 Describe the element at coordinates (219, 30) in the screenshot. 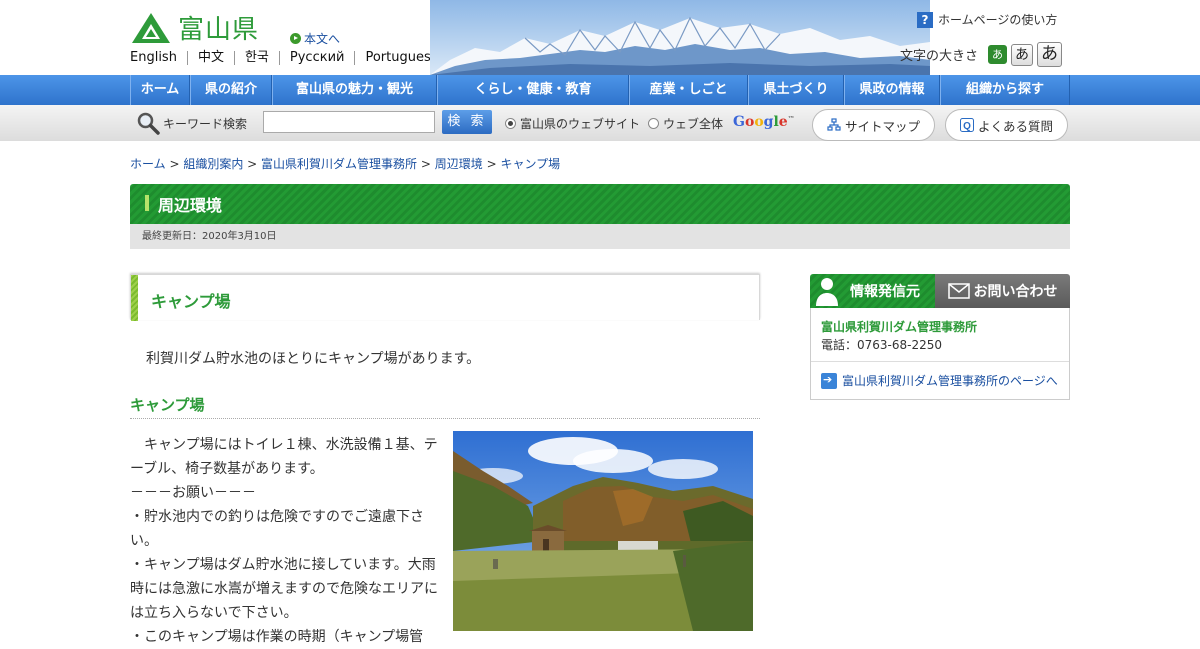

I see `logo-text: 富山県` at that location.